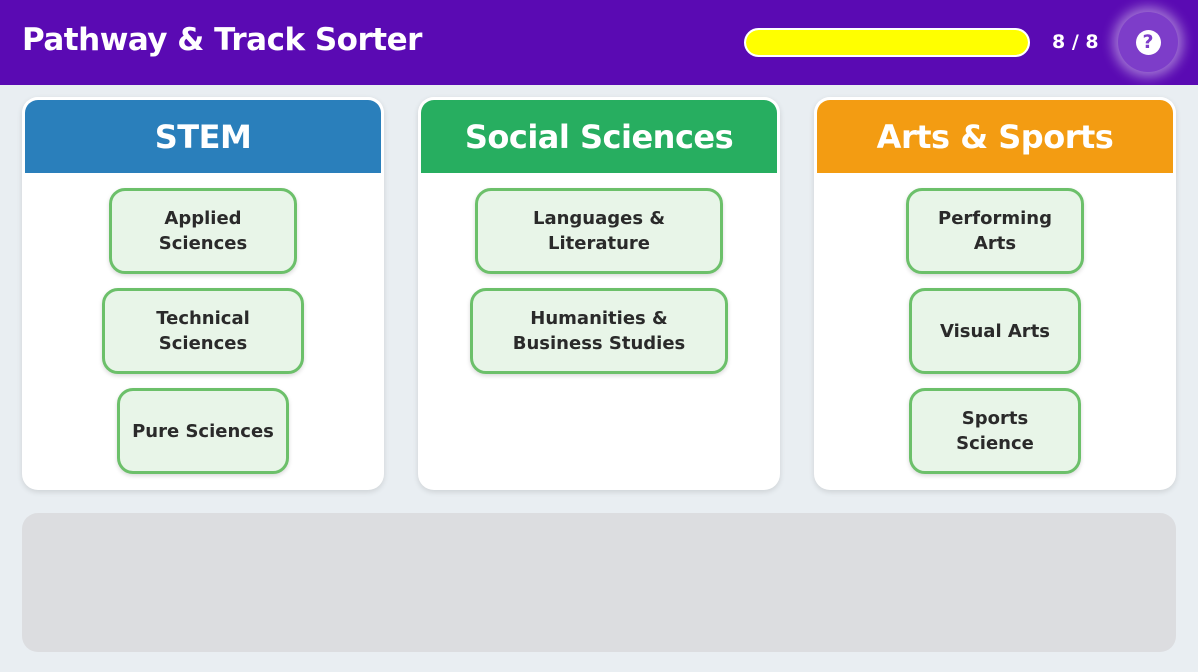 The height and width of the screenshot is (672, 1198). Describe the element at coordinates (203, 231) in the screenshot. I see `sorted-card: Applied Sciences` at that location.